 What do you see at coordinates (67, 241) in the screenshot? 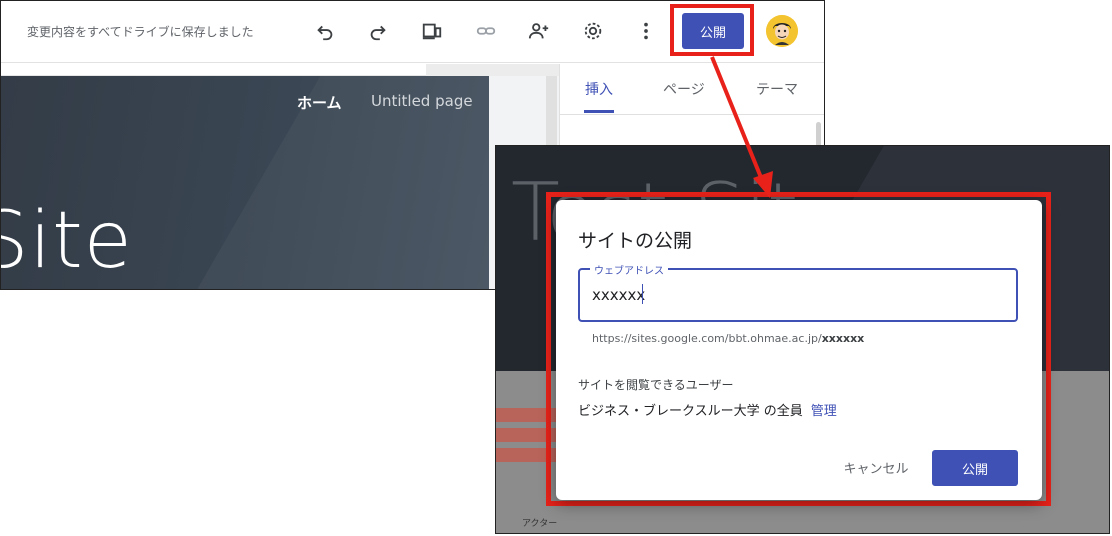
I see `site-title-text: Site` at bounding box center [67, 241].